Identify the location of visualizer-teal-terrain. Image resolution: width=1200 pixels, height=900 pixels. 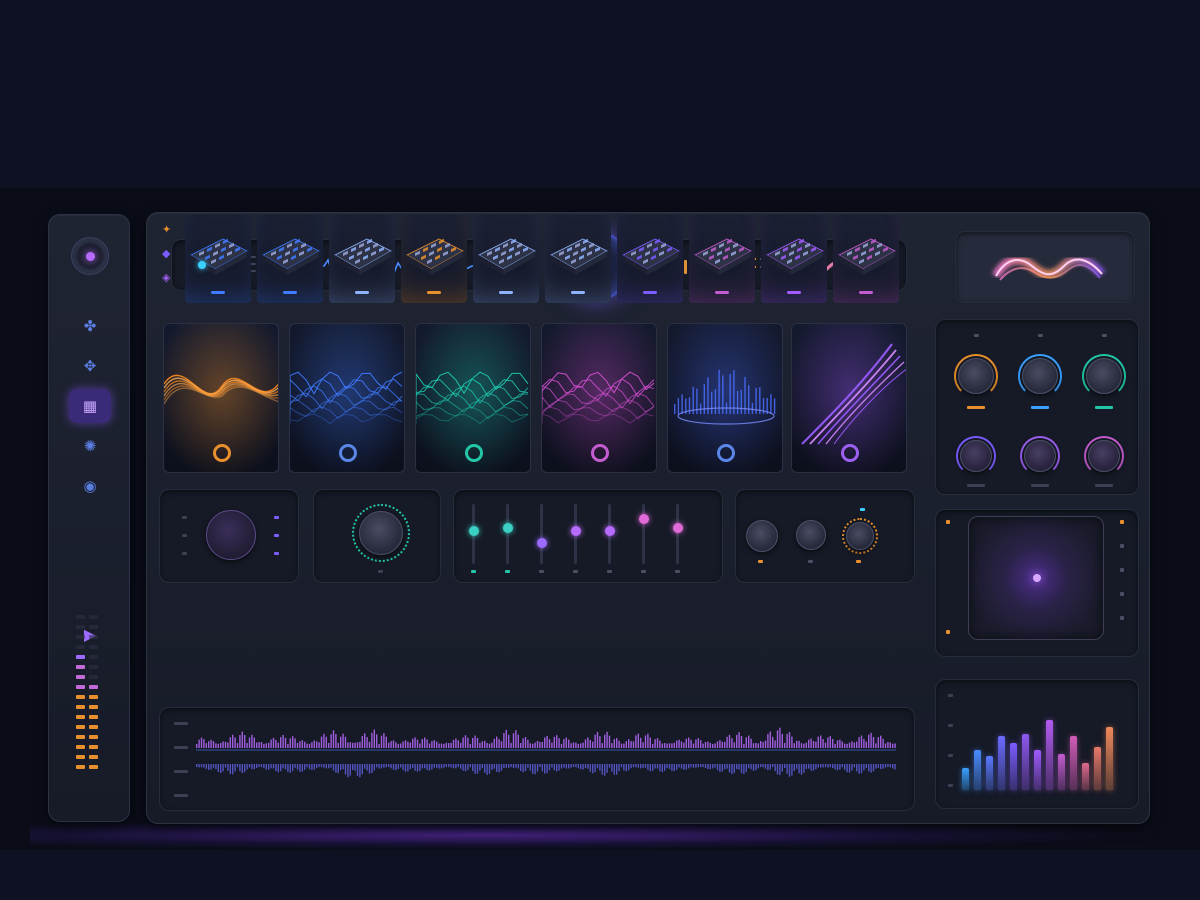
(473, 398).